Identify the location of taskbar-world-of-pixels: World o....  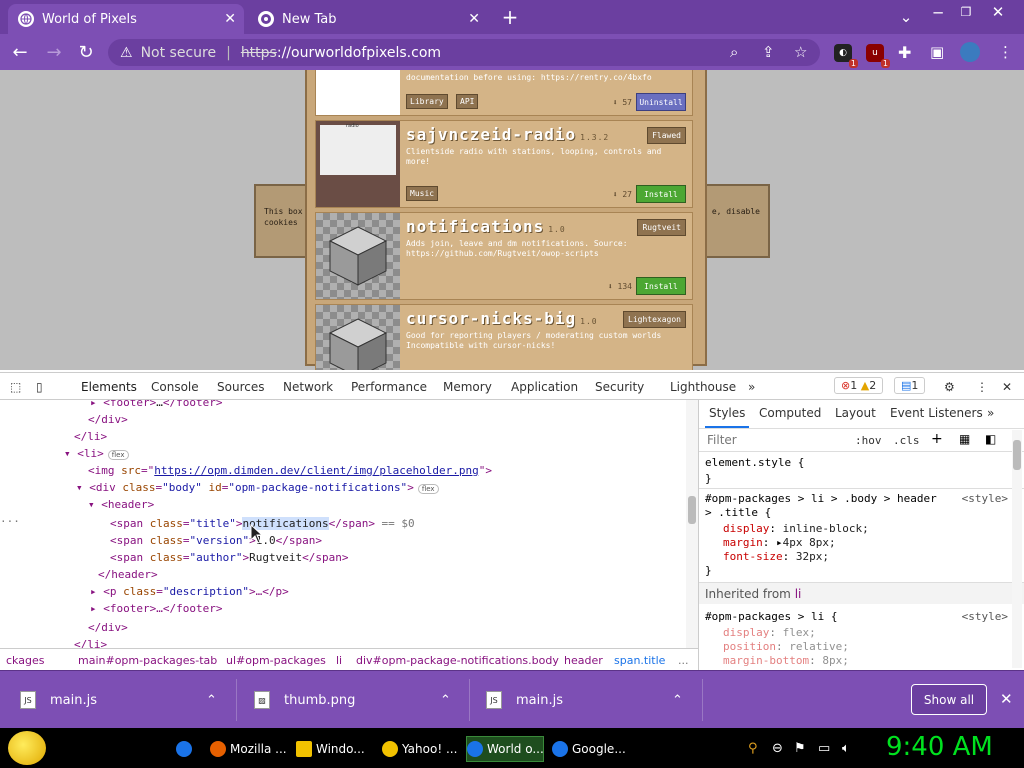
(505, 749).